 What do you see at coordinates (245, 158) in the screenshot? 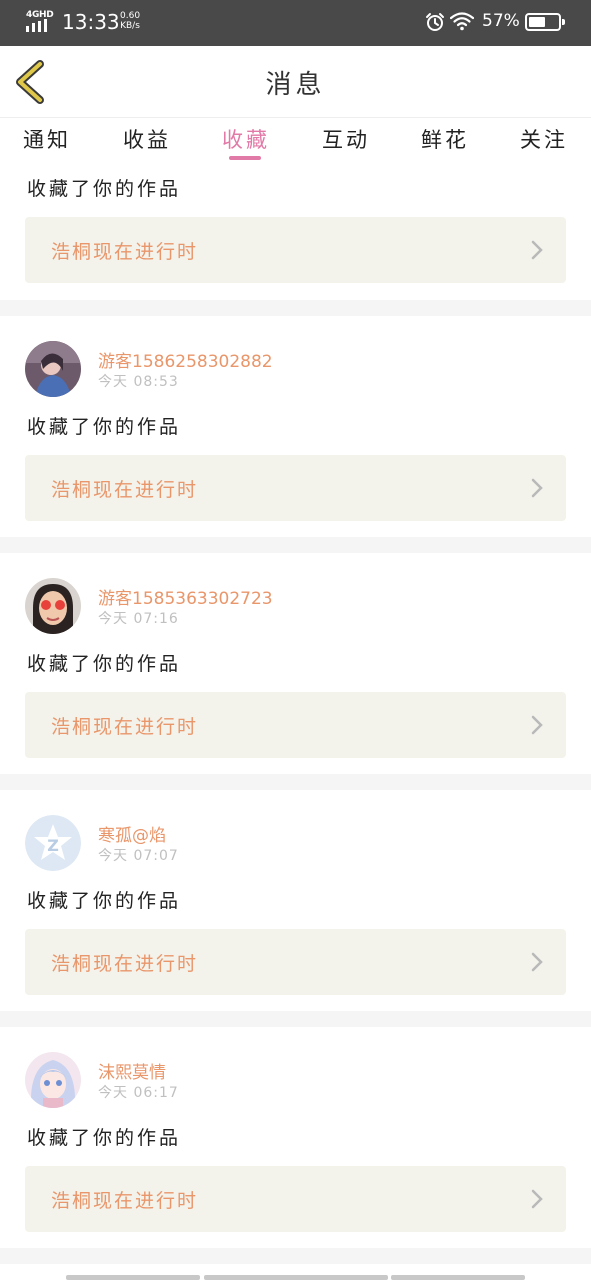
I see `active-tab-indicator` at bounding box center [245, 158].